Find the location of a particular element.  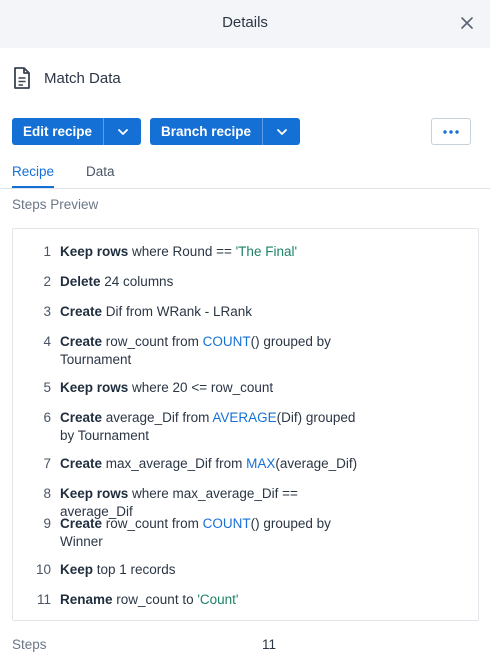

recipe-actions: Edit recipe Branch recipe is located at coordinates (241, 131).